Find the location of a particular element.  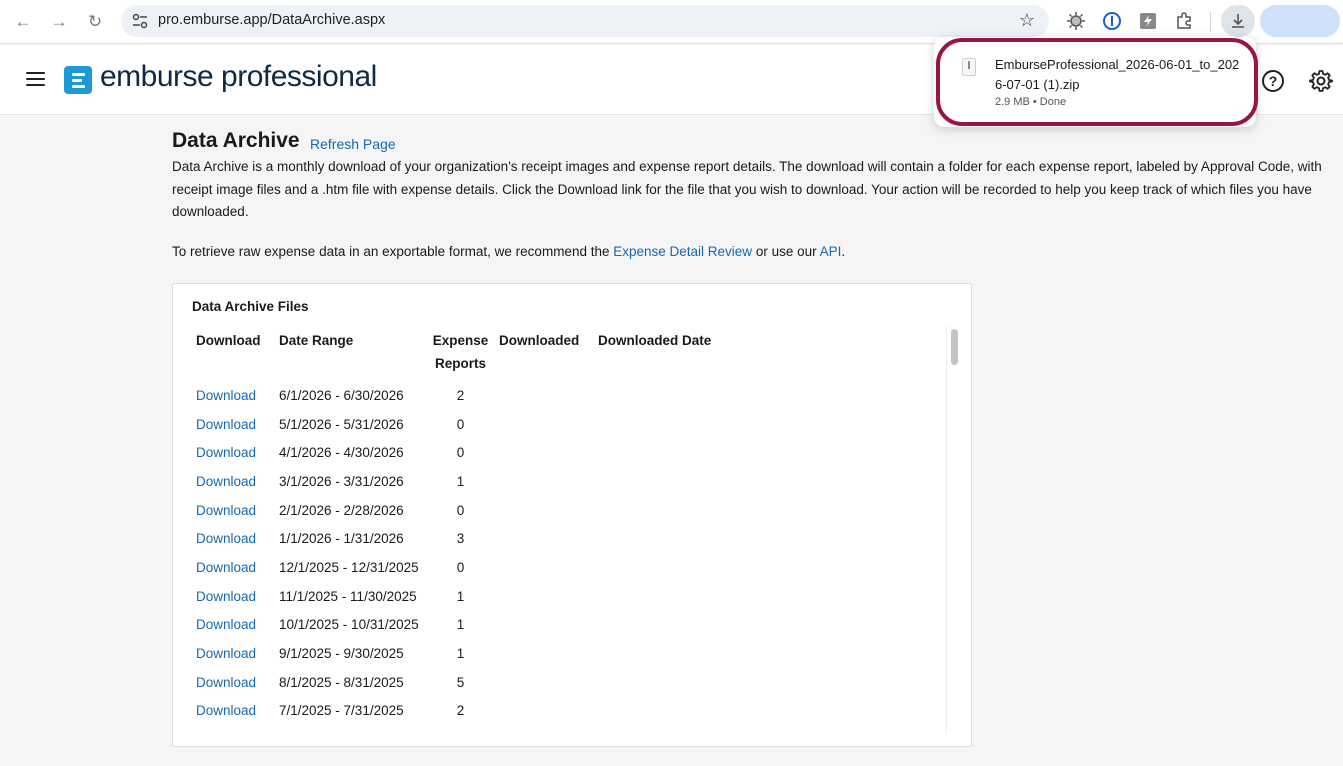

site-settings-icon is located at coordinates (140, 21).